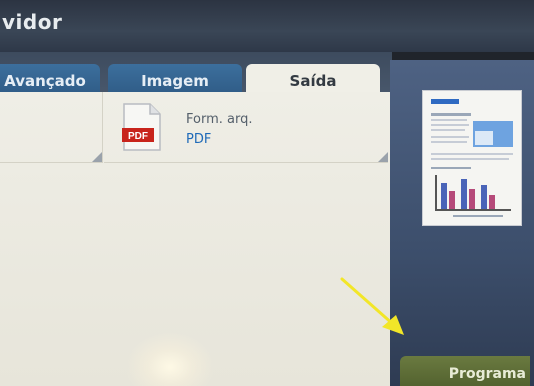  I want to click on document-preview-thumbnail, so click(472, 158).